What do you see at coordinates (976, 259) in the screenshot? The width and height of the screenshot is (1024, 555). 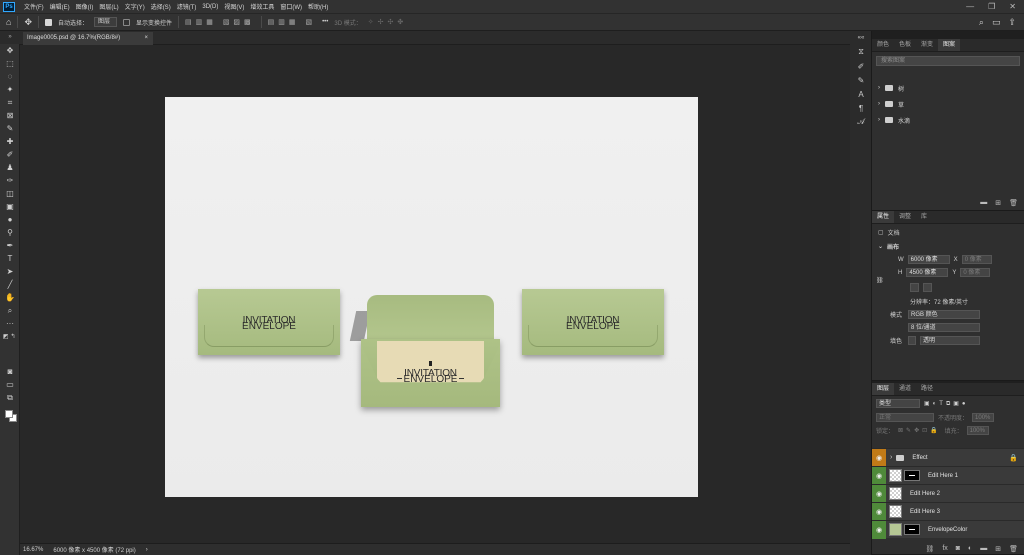 I see `x-field: 0 像素` at bounding box center [976, 259].